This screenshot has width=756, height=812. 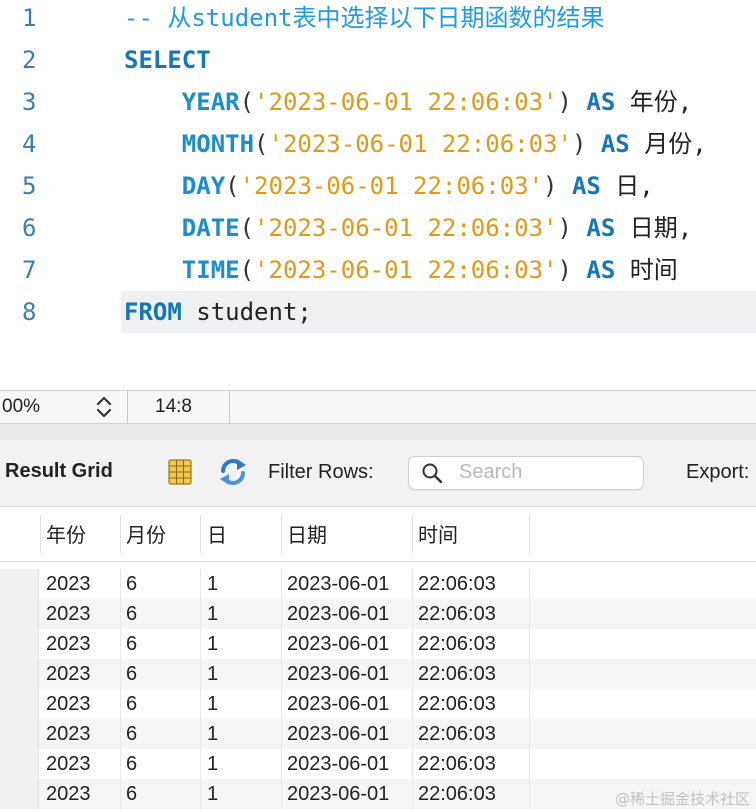 I want to click on code-line: 3 YEAR('2023-06-01 22:06:03') AS 年份,, so click(x=378, y=102).